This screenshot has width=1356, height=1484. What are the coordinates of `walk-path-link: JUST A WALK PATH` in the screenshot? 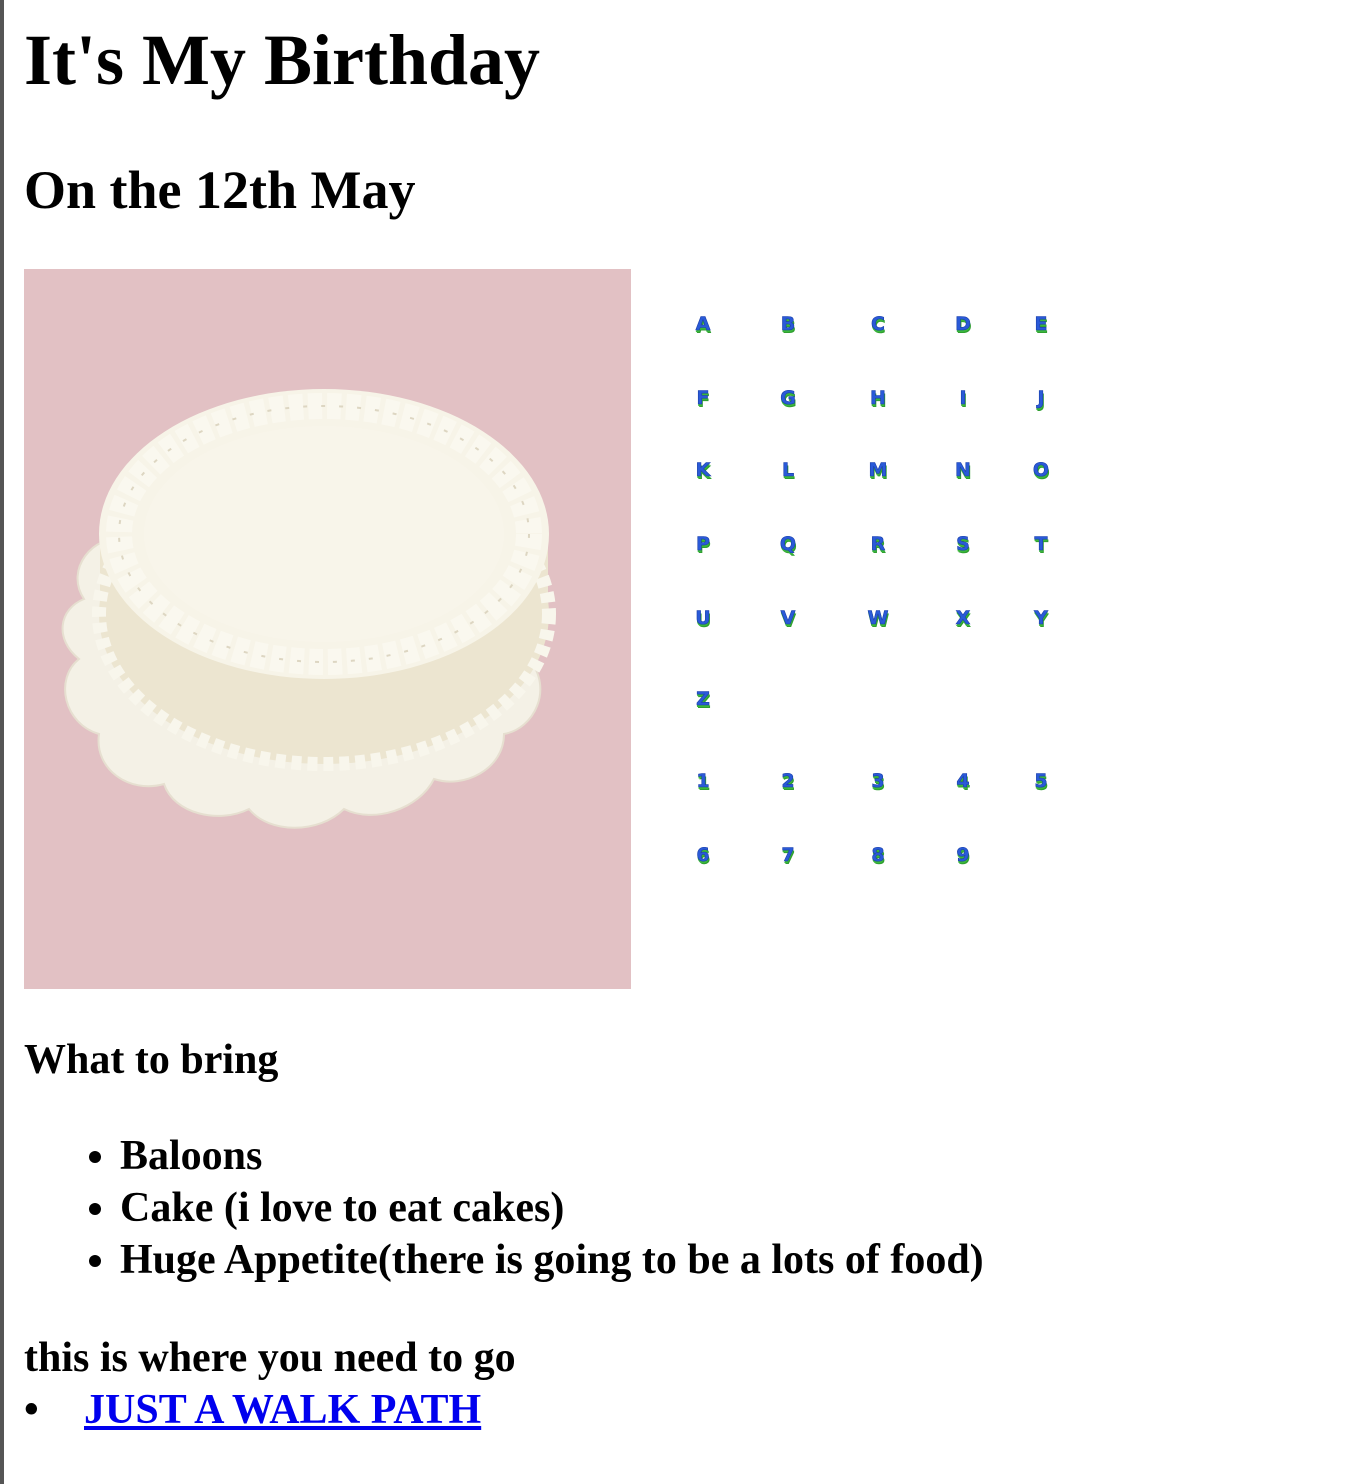 It's located at (282, 1410).